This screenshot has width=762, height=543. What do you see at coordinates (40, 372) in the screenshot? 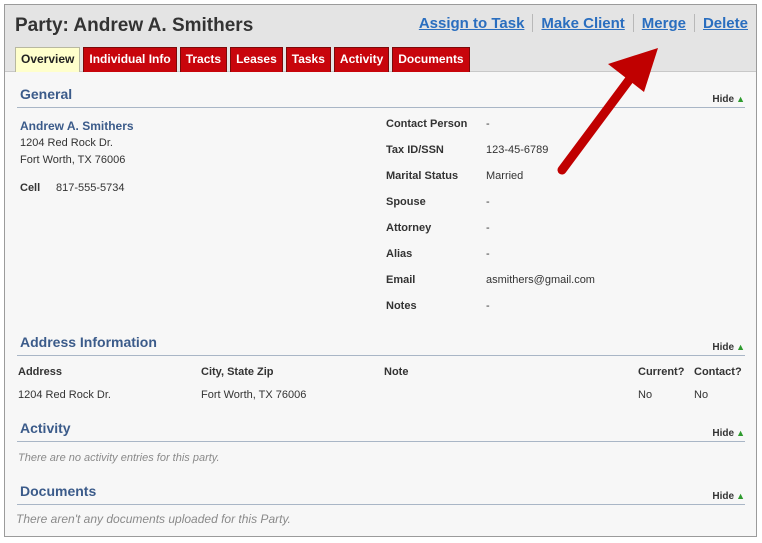
I see `column-header-address: Address` at bounding box center [40, 372].